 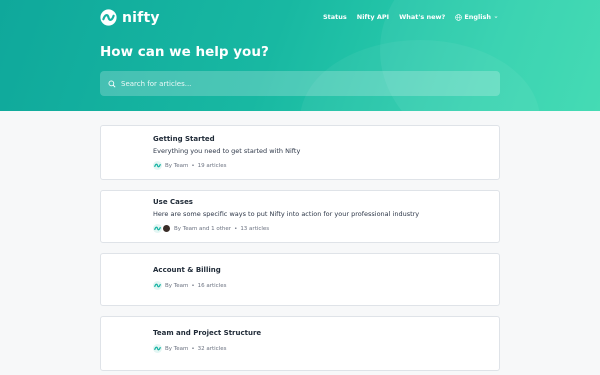 I want to click on globe-icon, so click(x=459, y=17).